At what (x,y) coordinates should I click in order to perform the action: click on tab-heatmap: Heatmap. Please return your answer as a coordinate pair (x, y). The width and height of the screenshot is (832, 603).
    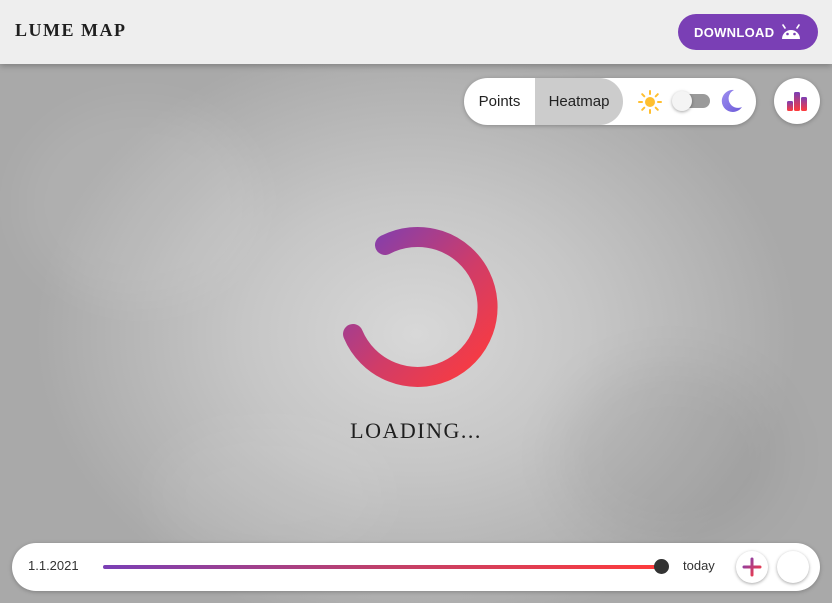
    Looking at the image, I should click on (579, 101).